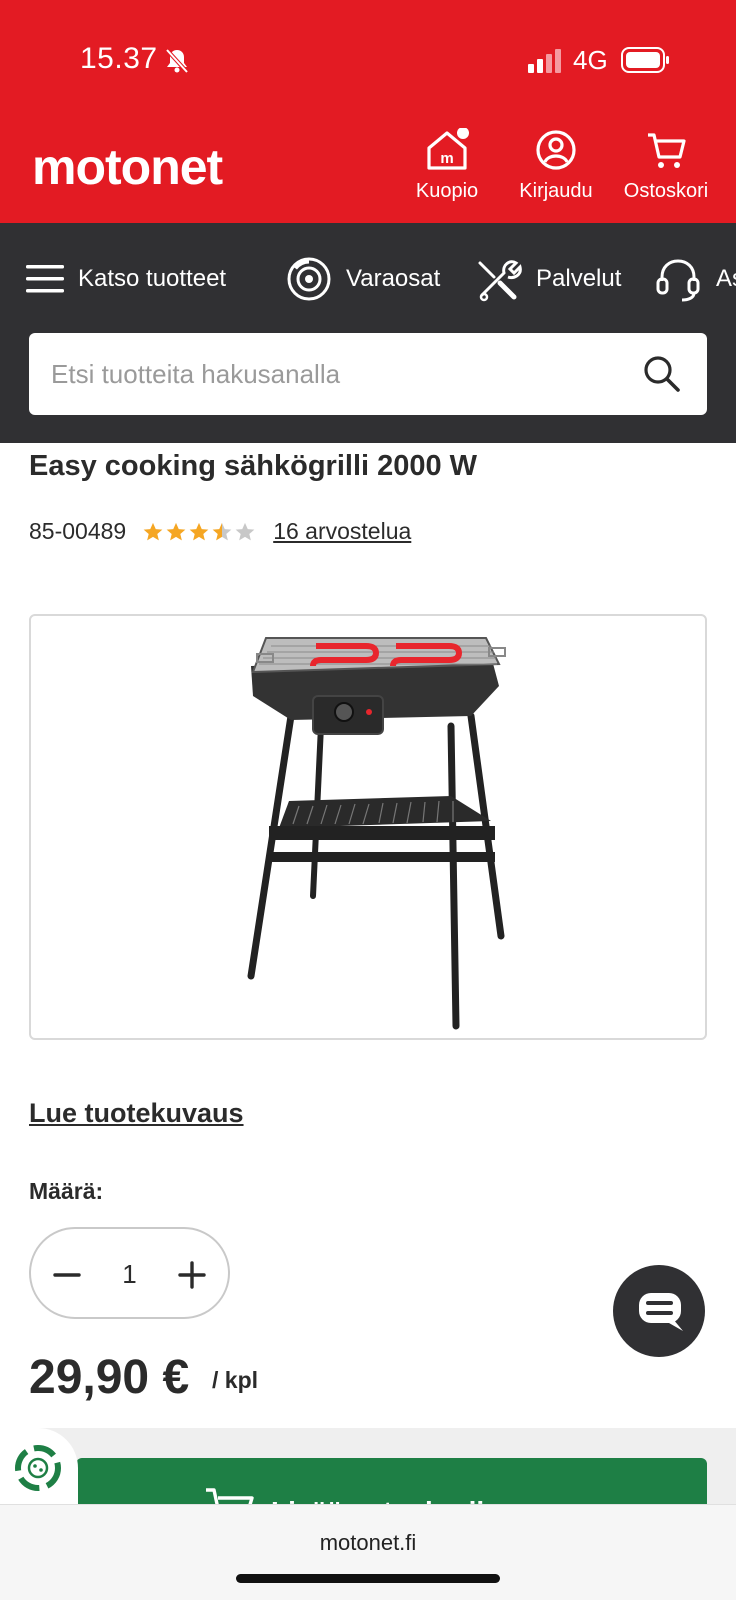 This screenshot has height=1600, width=736. What do you see at coordinates (129, 1273) in the screenshot?
I see `quantity-stepper: 1` at bounding box center [129, 1273].